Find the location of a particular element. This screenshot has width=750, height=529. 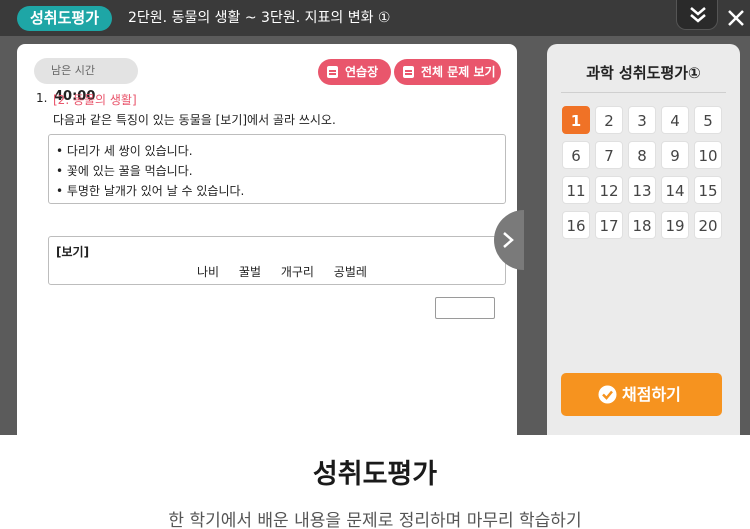

section-badge: 성취도평가 is located at coordinates (65, 18).